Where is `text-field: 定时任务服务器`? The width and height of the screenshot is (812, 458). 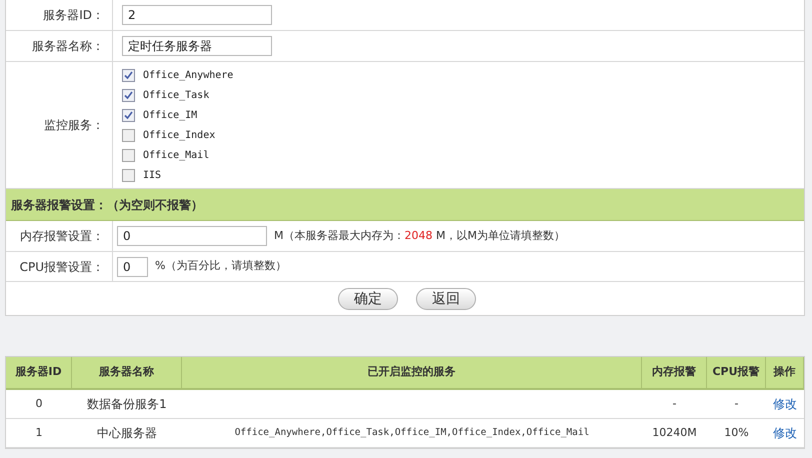 text-field: 定时任务服务器 is located at coordinates (197, 46).